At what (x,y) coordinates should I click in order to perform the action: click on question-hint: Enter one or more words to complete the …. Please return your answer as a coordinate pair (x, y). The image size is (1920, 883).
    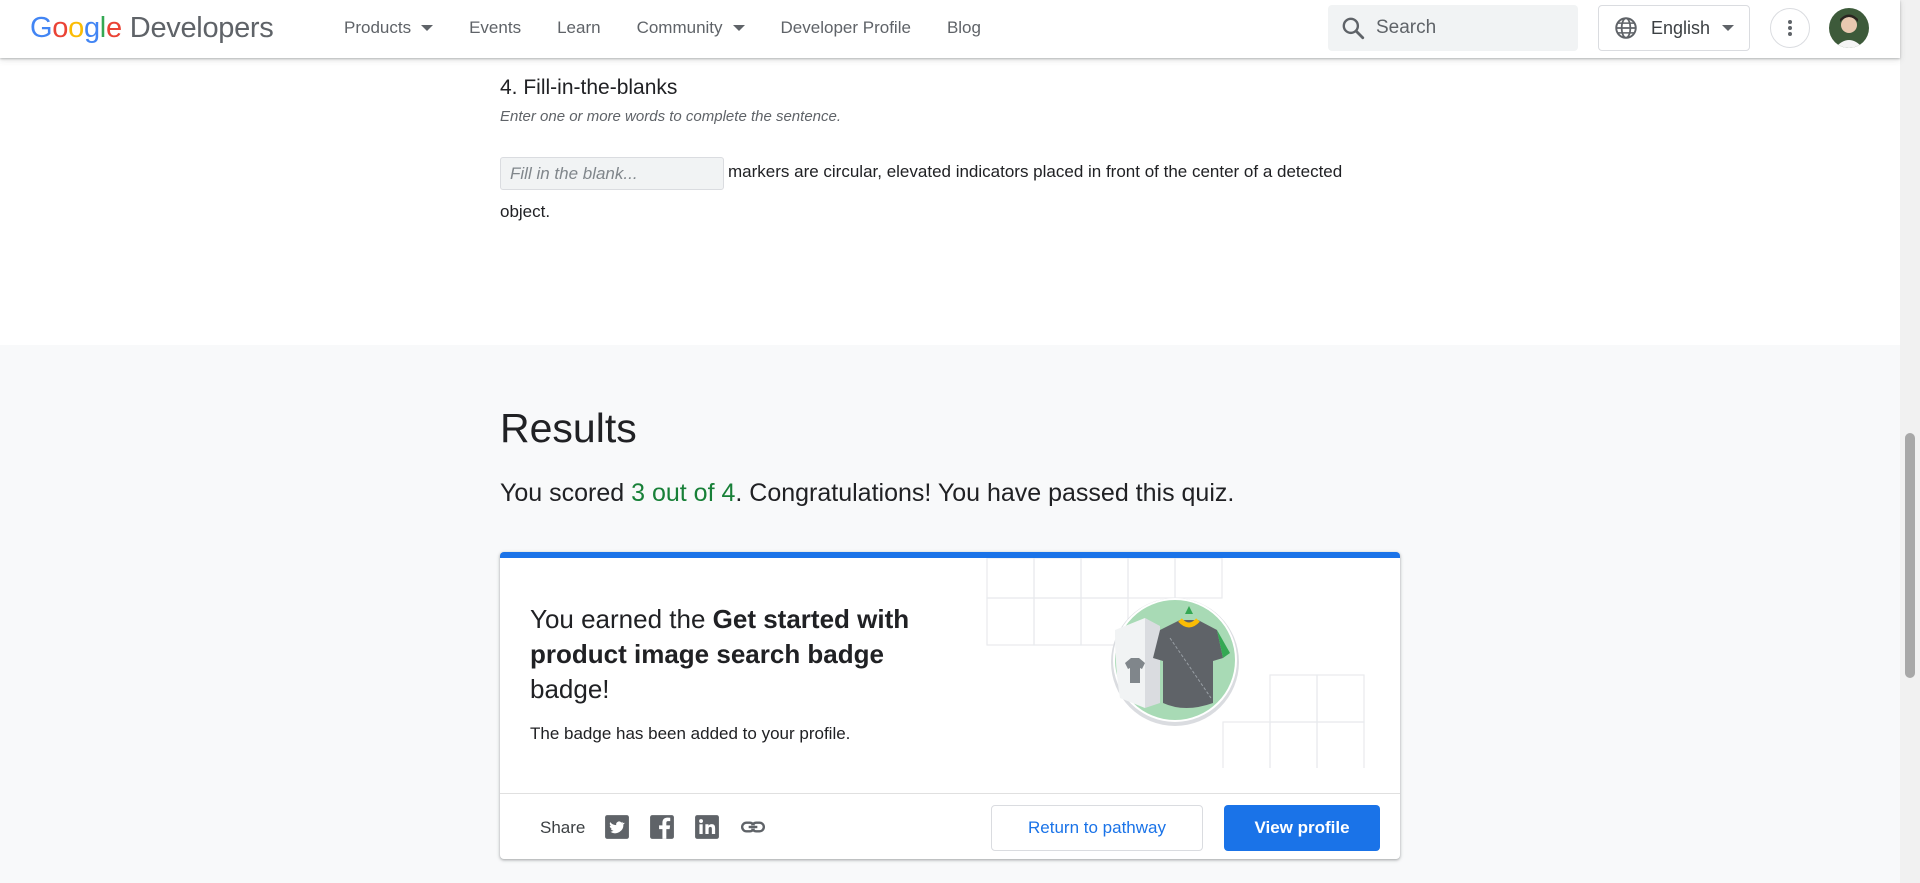
    Looking at the image, I should click on (671, 116).